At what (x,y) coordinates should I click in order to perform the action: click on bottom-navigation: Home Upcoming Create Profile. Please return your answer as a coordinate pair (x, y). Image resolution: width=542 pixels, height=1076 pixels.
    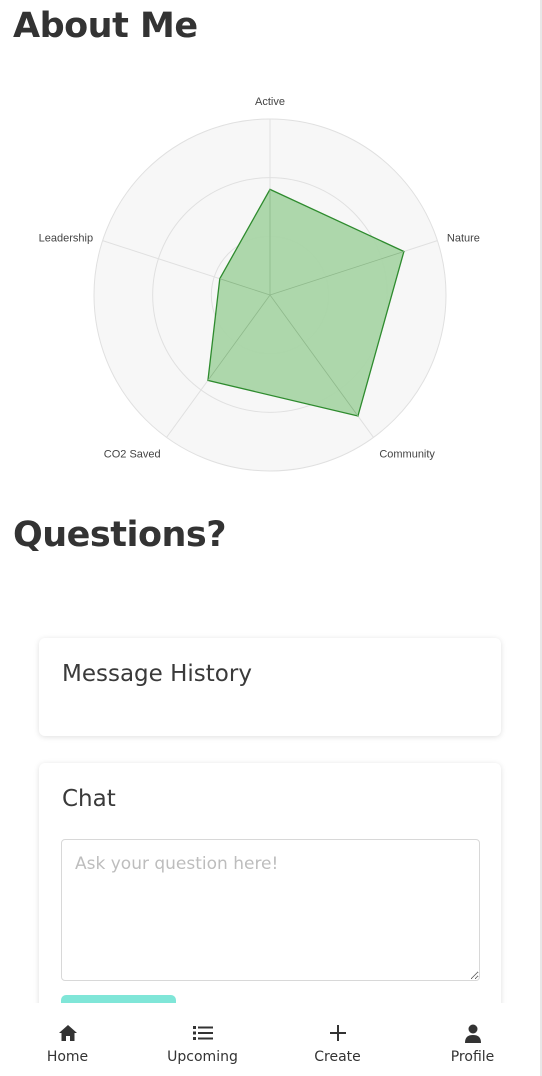
    Looking at the image, I should click on (270, 1039).